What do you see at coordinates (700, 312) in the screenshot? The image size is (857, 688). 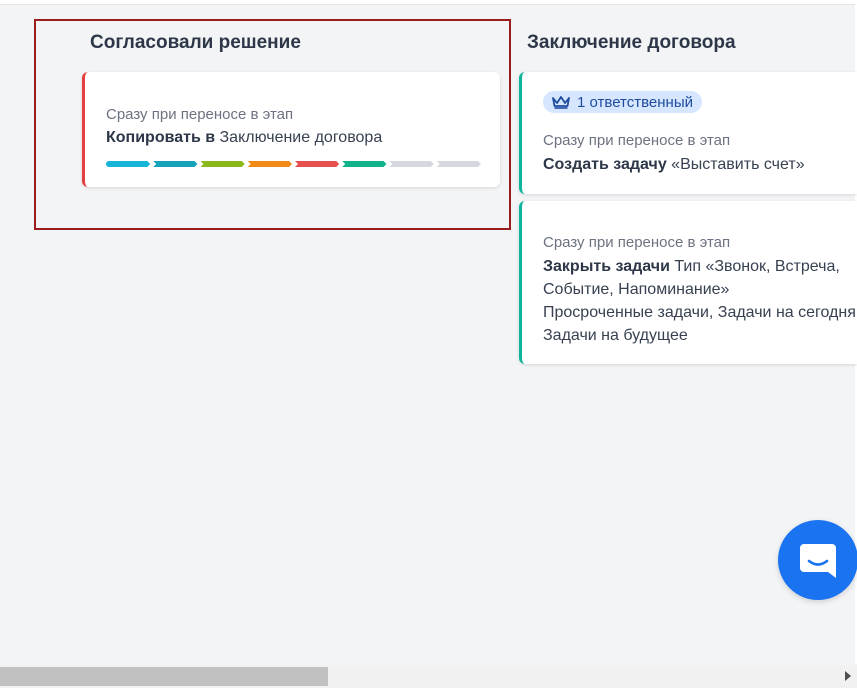 I see `action-line-3: Просроченные задачи, Задачи на сегодня,` at bounding box center [700, 312].